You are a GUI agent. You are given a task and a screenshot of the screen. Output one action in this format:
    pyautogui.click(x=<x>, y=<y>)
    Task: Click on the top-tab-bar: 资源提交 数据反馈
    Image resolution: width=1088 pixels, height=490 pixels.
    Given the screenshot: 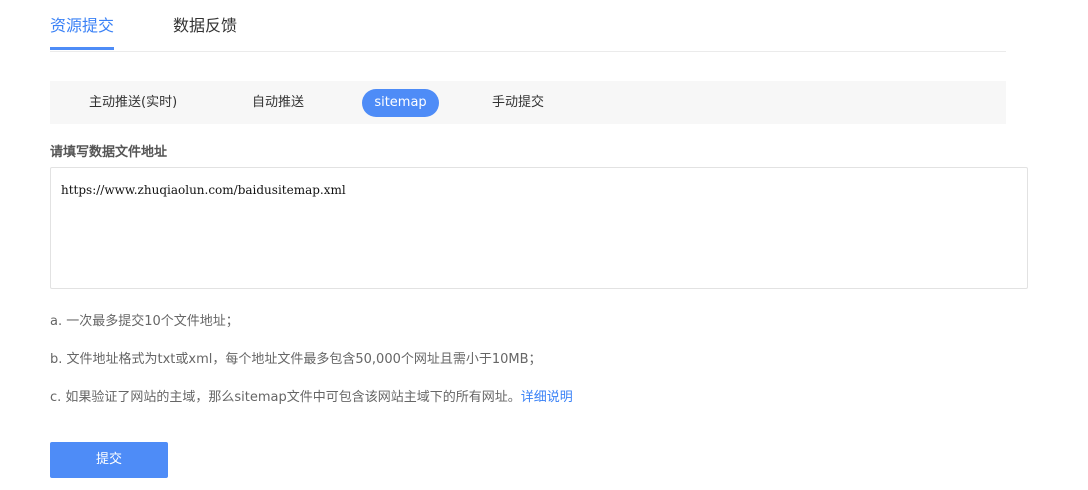 What is the action you would take?
    pyautogui.click(x=528, y=26)
    